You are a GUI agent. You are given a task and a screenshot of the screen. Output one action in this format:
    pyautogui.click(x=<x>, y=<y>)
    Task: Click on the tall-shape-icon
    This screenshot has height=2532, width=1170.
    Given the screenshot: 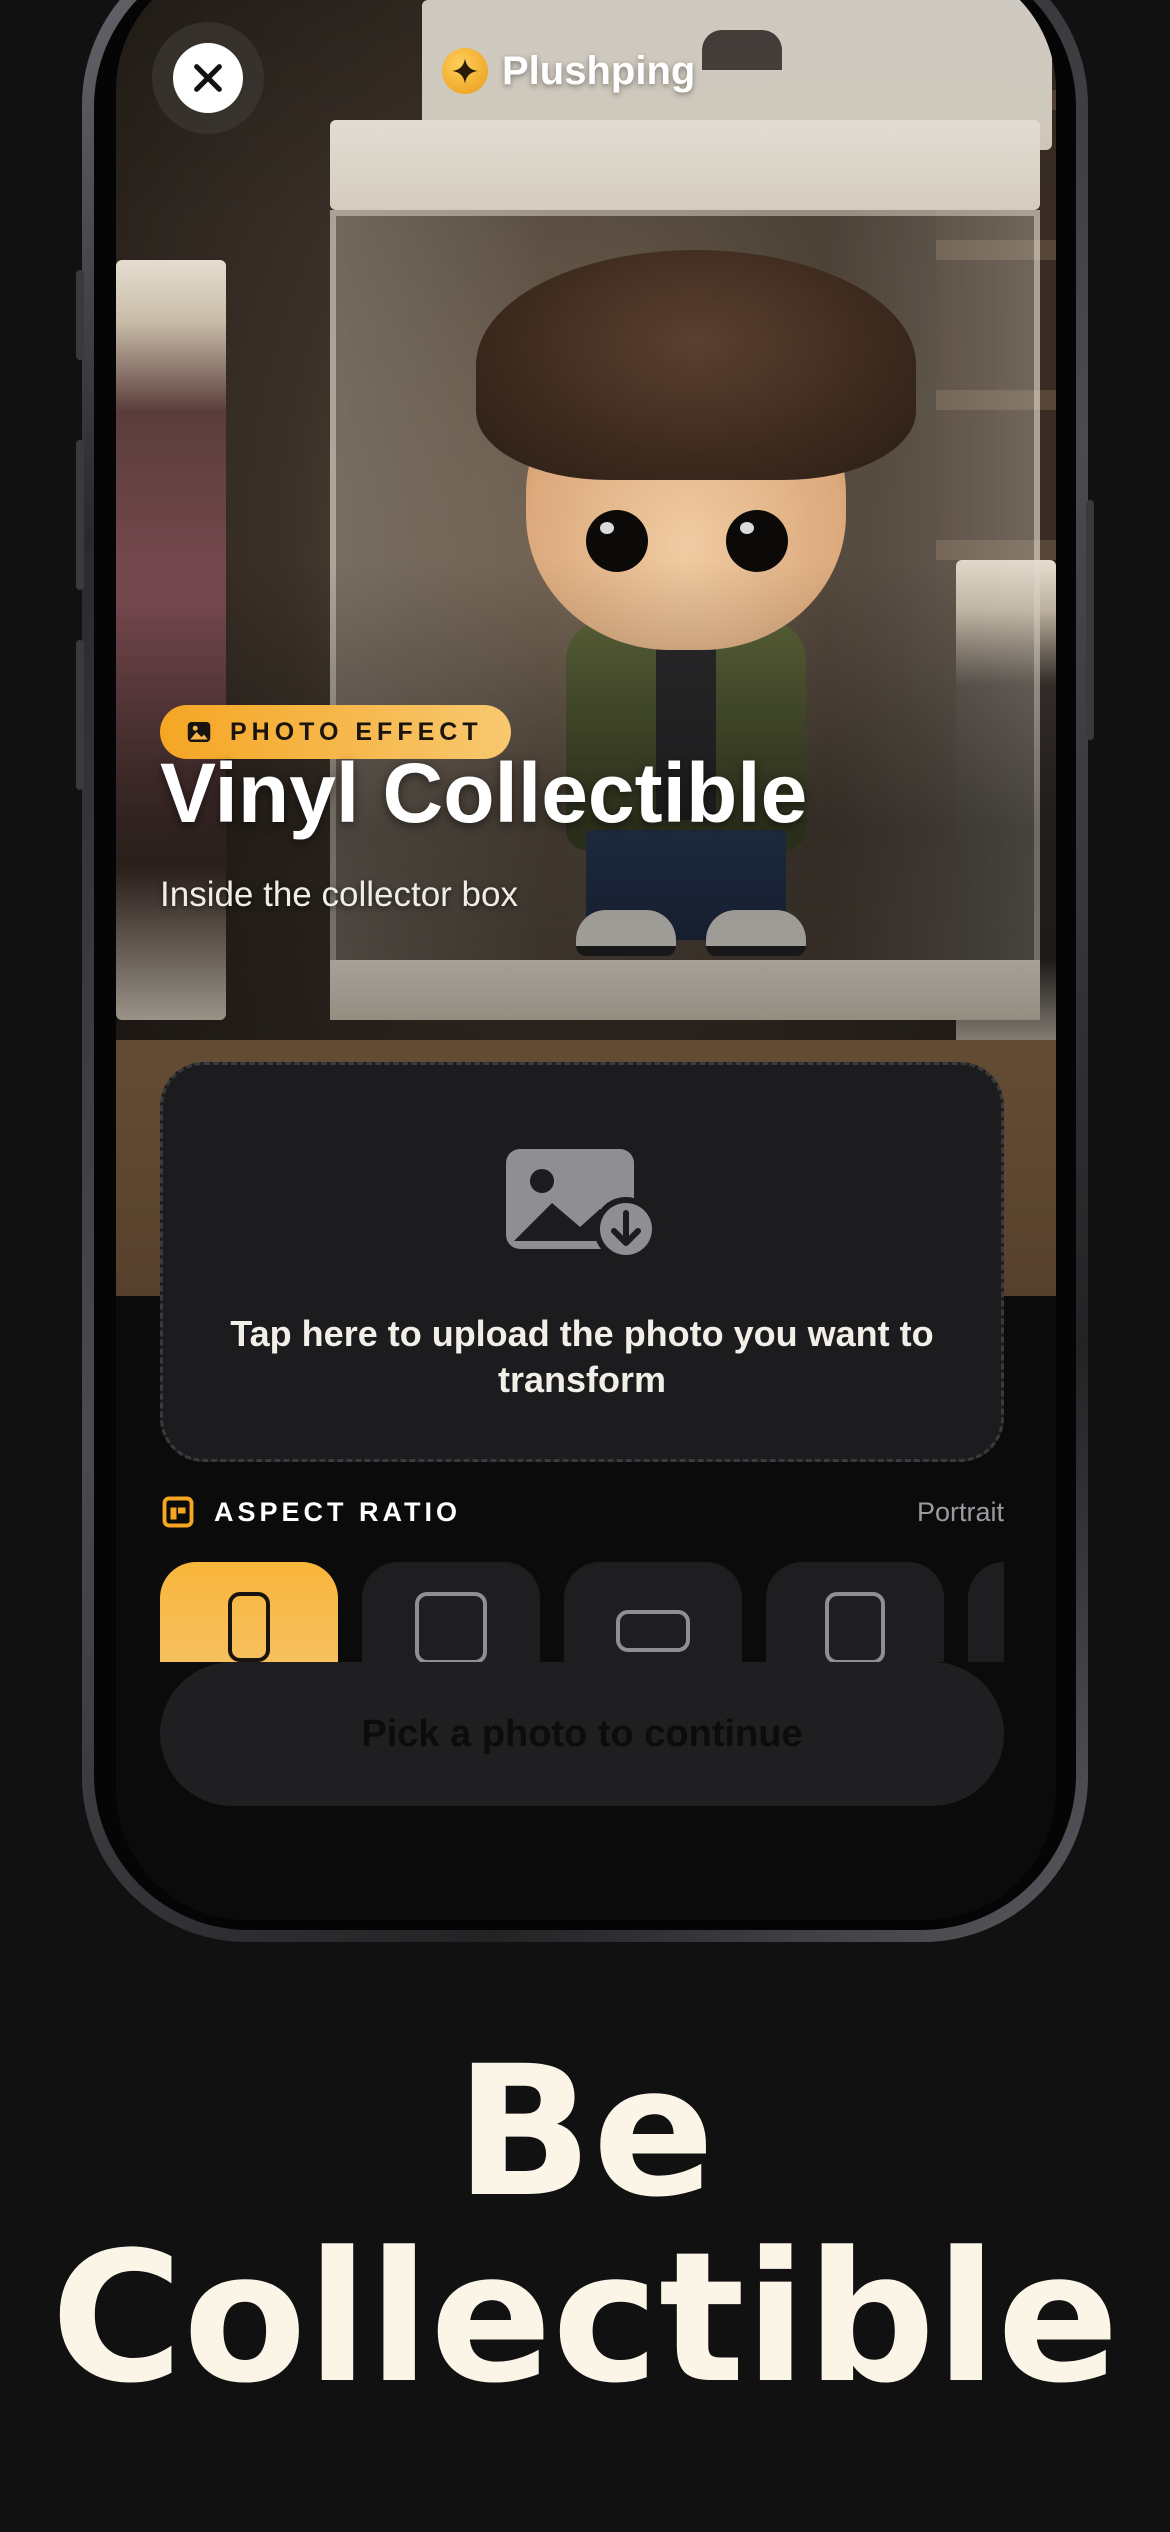 What is the action you would take?
    pyautogui.click(x=855, y=1627)
    